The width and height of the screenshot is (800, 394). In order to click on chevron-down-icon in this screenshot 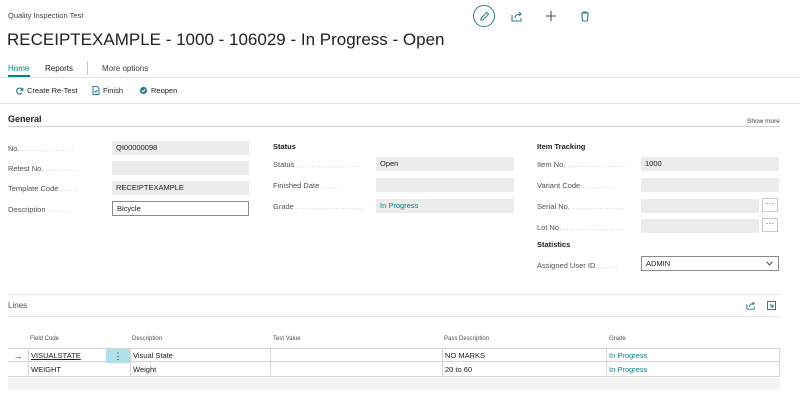, I will do `click(769, 263)`.